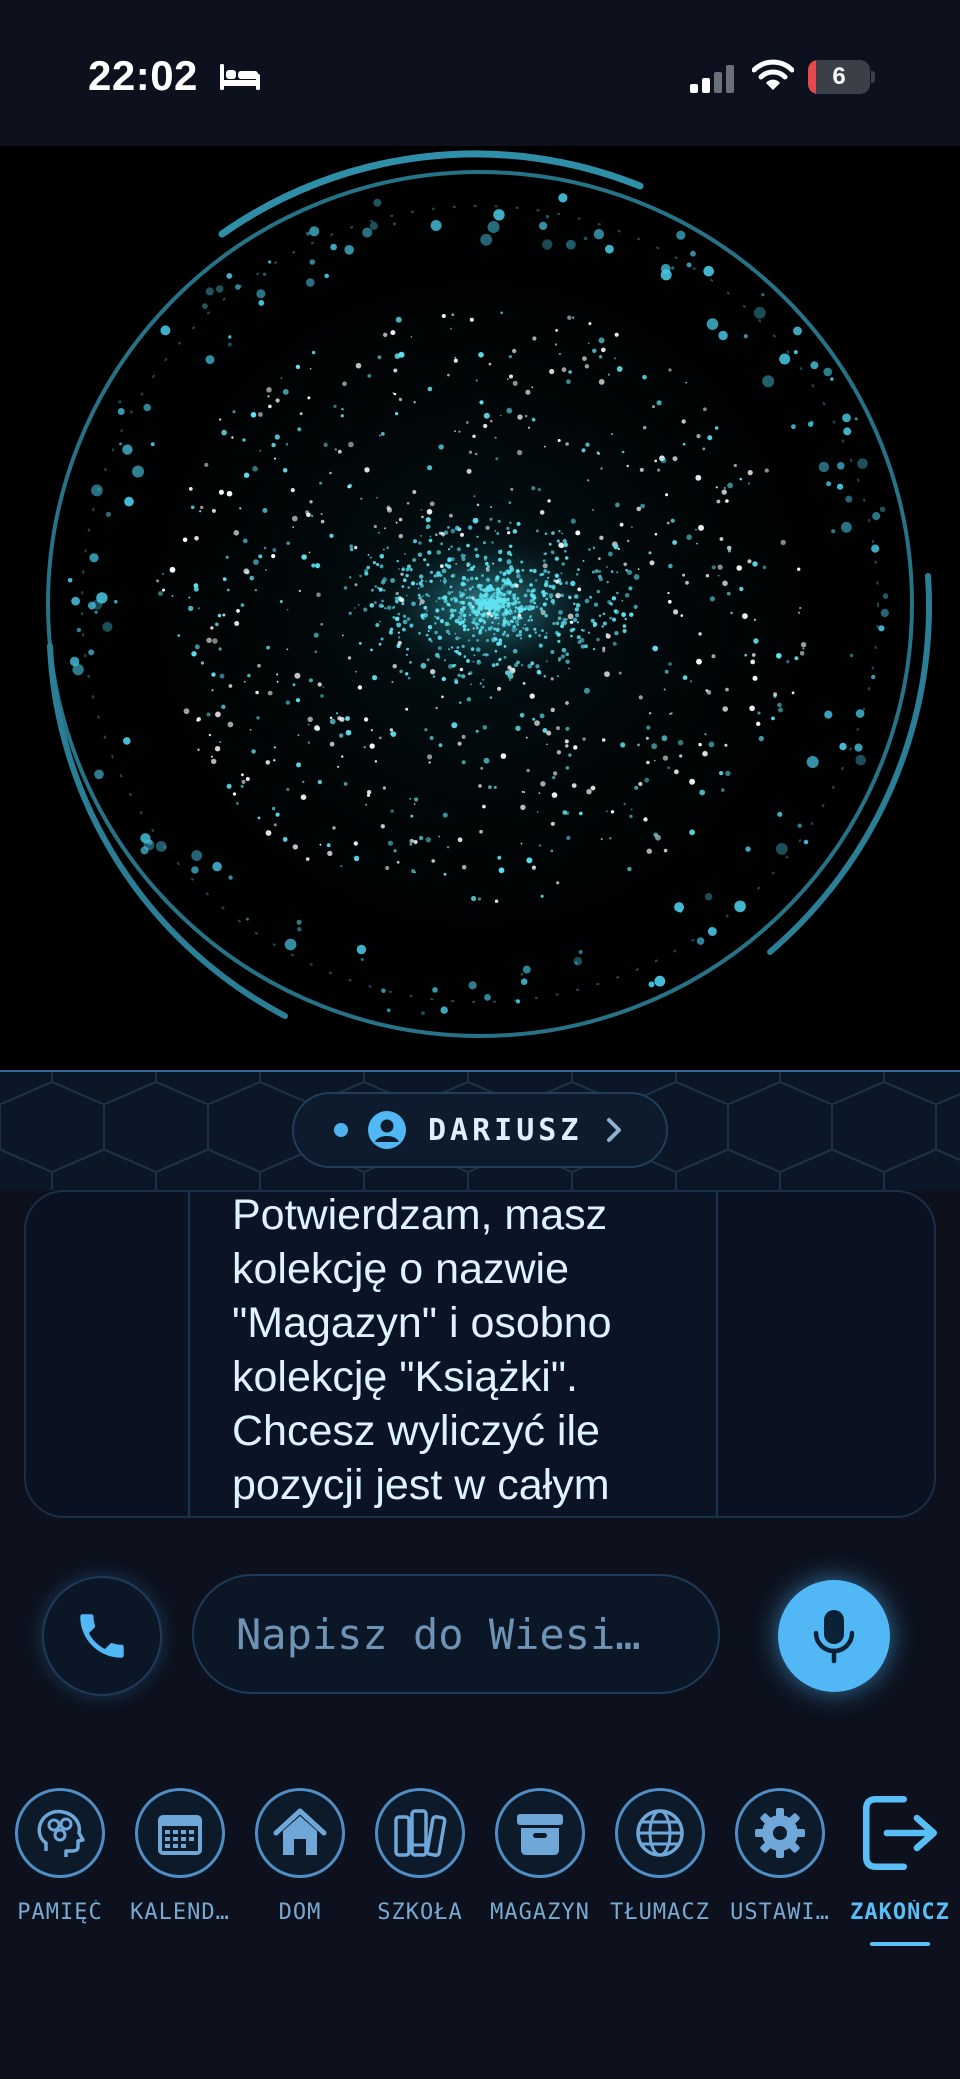 This screenshot has width=960, height=2079. What do you see at coordinates (540, 1865) in the screenshot?
I see `nav-item-magazyn: MAGAZYN` at bounding box center [540, 1865].